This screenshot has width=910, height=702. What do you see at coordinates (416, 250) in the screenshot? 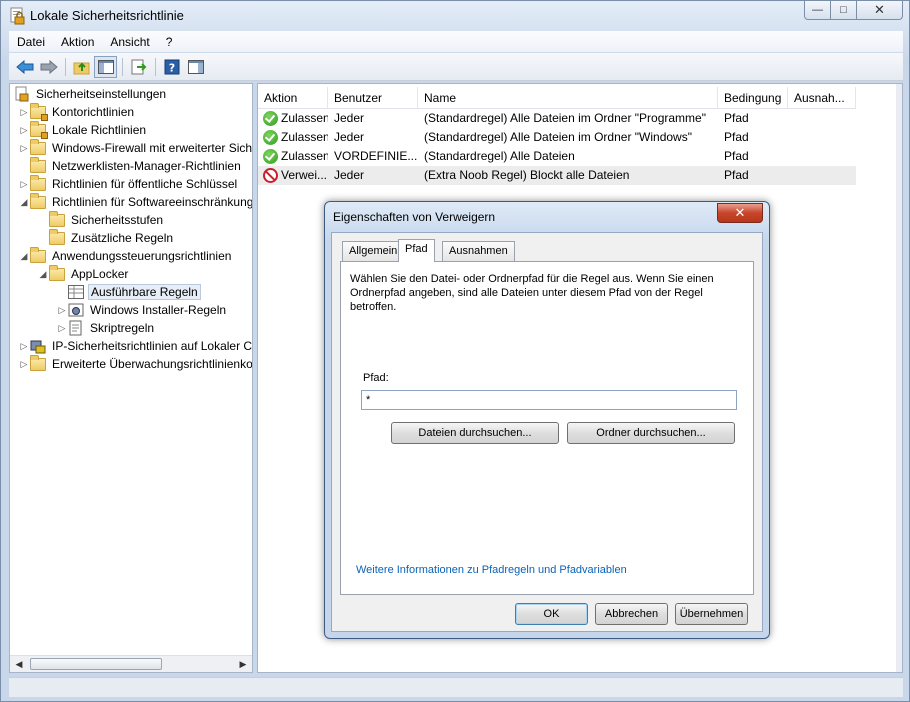
I see `tab-pfad: Pfad` at bounding box center [416, 250].